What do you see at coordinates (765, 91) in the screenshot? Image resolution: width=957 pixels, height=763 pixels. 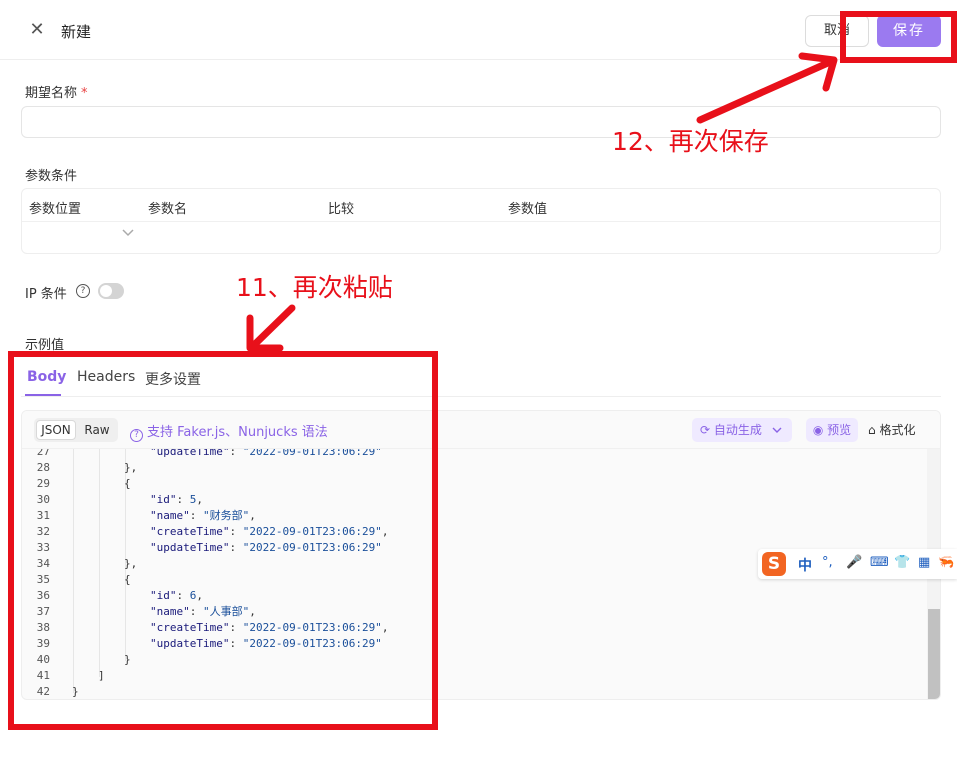 I see `arrow-to-save` at bounding box center [765, 91].